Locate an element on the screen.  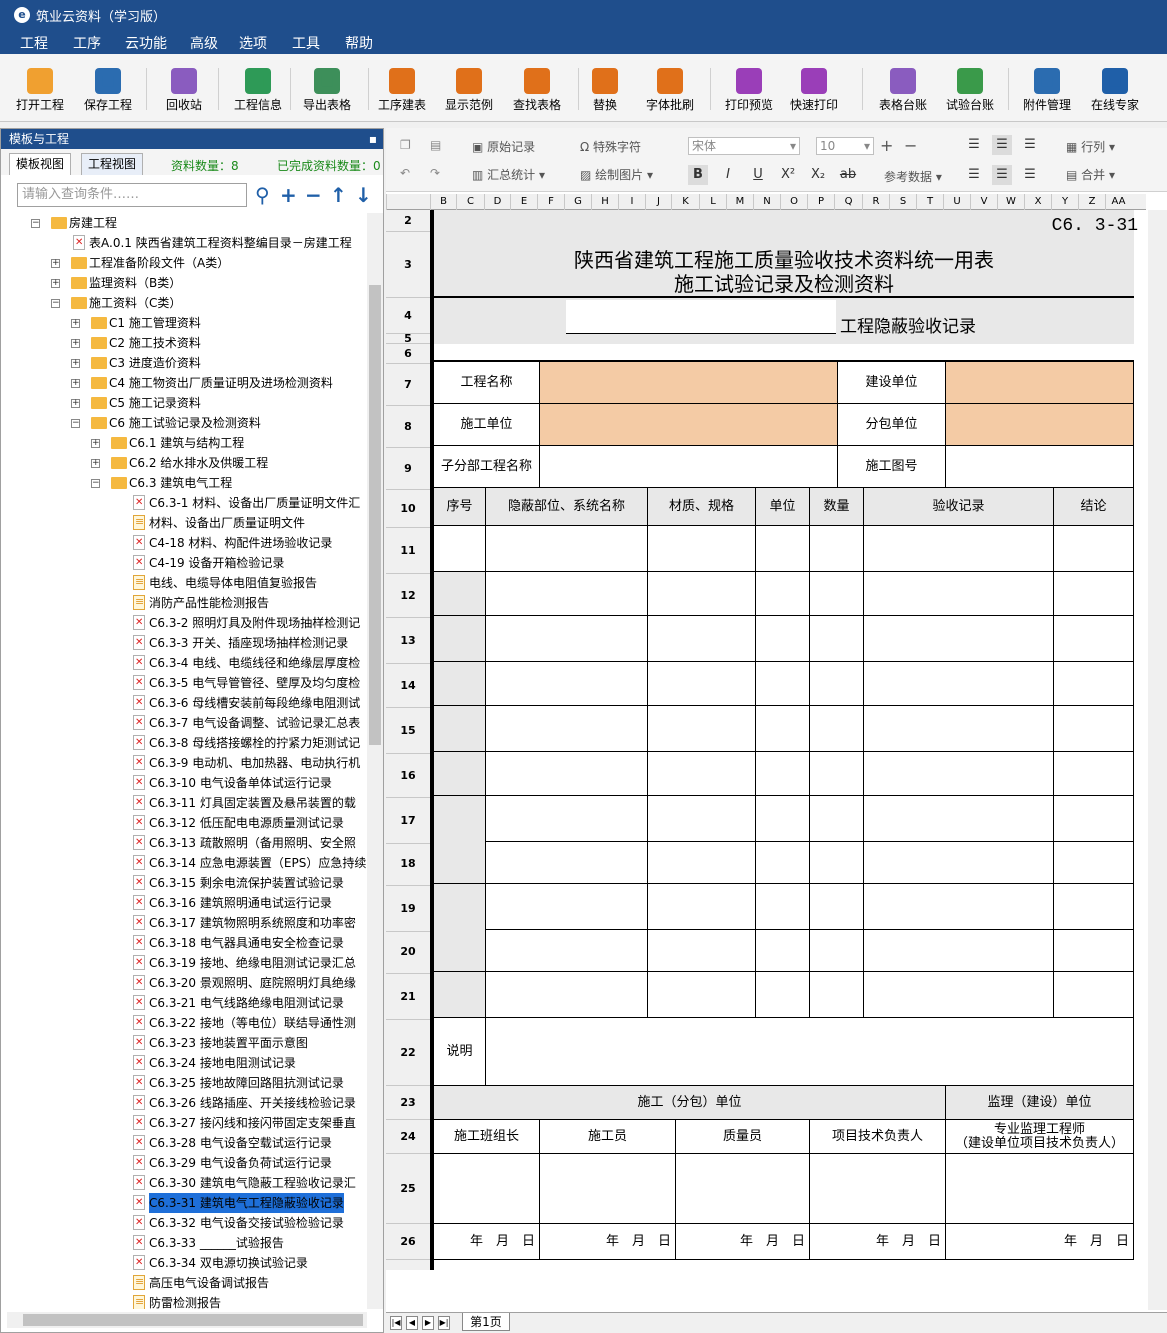
row-header: 26 is located at coordinates (408, 1242).